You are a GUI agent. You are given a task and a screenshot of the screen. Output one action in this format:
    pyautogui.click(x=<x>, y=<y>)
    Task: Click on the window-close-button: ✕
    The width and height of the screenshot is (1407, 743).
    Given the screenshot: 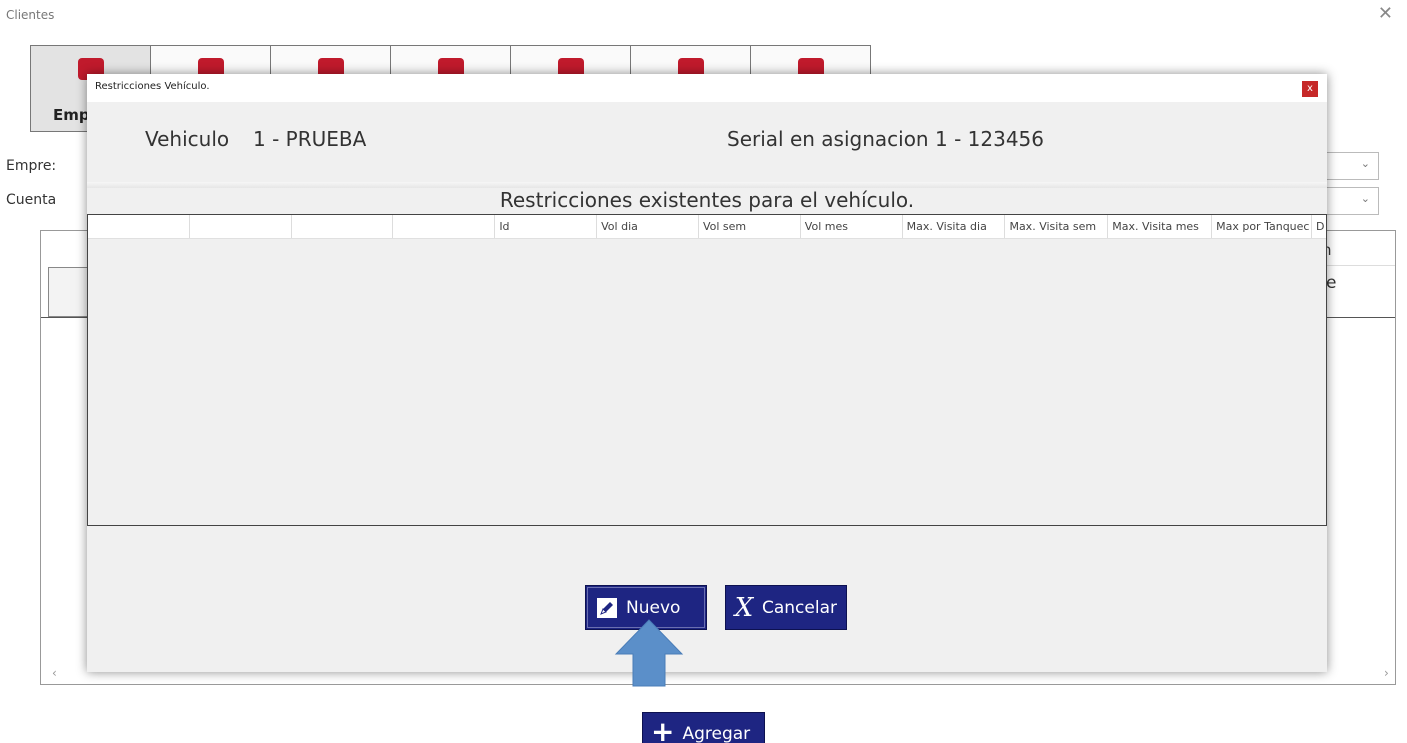 What is the action you would take?
    pyautogui.click(x=1385, y=13)
    